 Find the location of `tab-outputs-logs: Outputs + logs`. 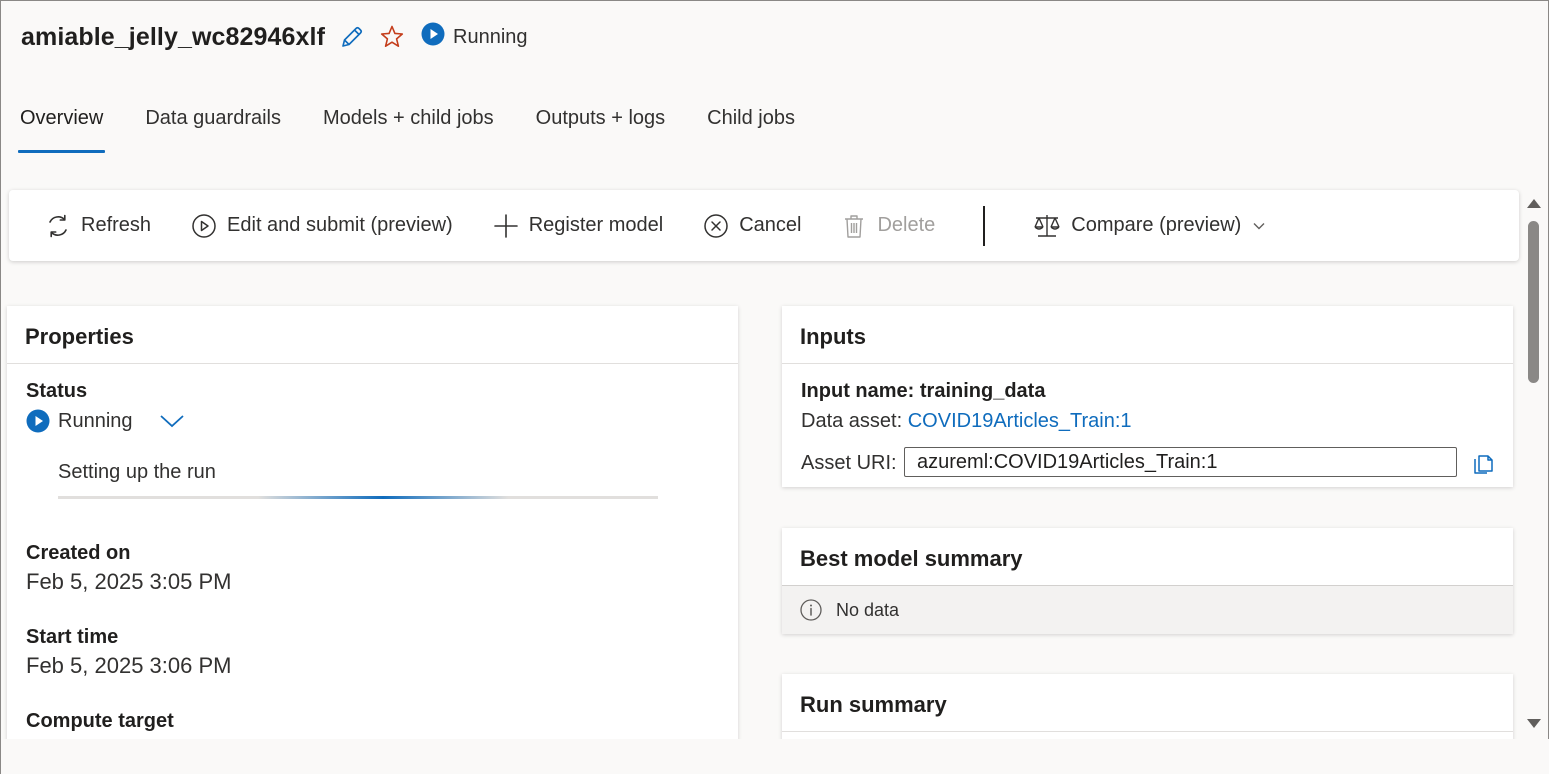

tab-outputs-logs: Outputs + logs is located at coordinates (601, 127).